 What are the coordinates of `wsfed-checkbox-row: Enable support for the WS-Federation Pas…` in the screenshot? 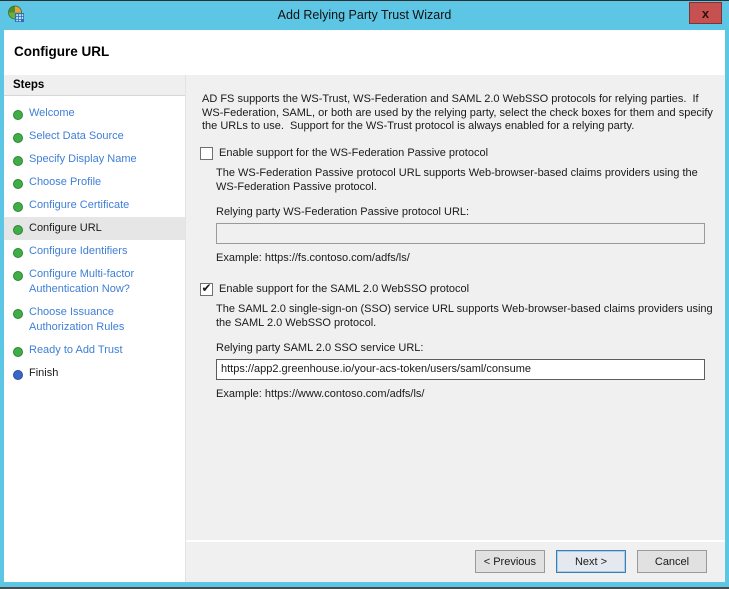 It's located at (462, 153).